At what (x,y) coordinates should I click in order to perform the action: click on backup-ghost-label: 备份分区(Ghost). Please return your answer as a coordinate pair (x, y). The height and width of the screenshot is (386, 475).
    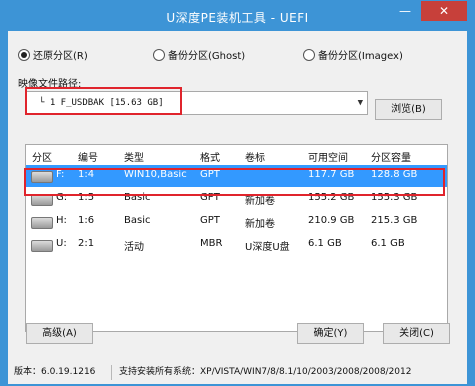
    Looking at the image, I should click on (207, 56).